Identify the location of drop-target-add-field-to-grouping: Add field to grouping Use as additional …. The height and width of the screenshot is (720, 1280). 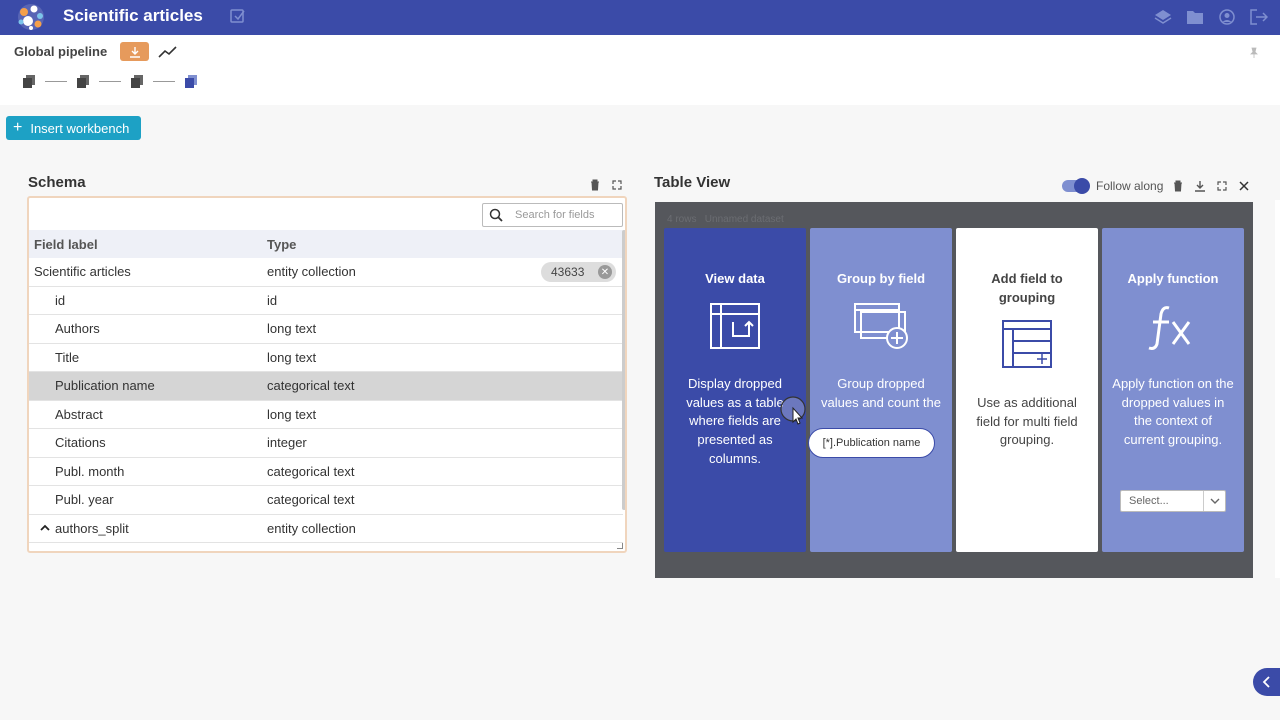
(1027, 390).